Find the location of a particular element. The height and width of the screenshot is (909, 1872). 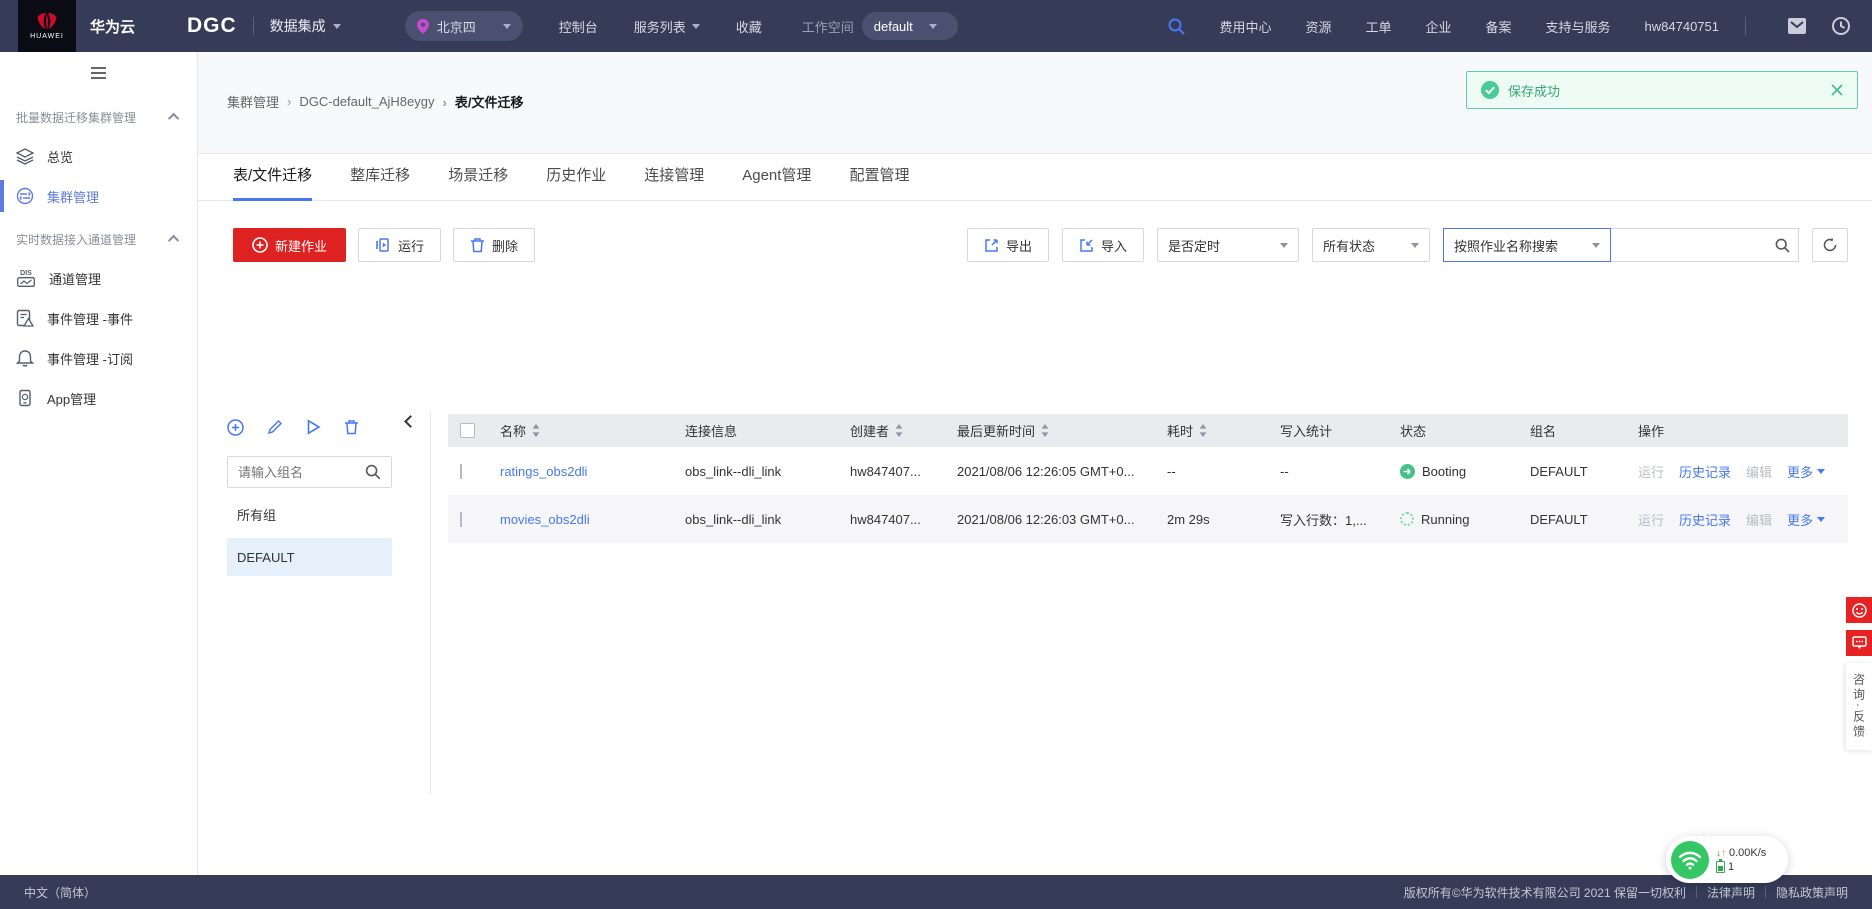

consult-feedback-tab: 咨询·反馈 is located at coordinates (1859, 706).